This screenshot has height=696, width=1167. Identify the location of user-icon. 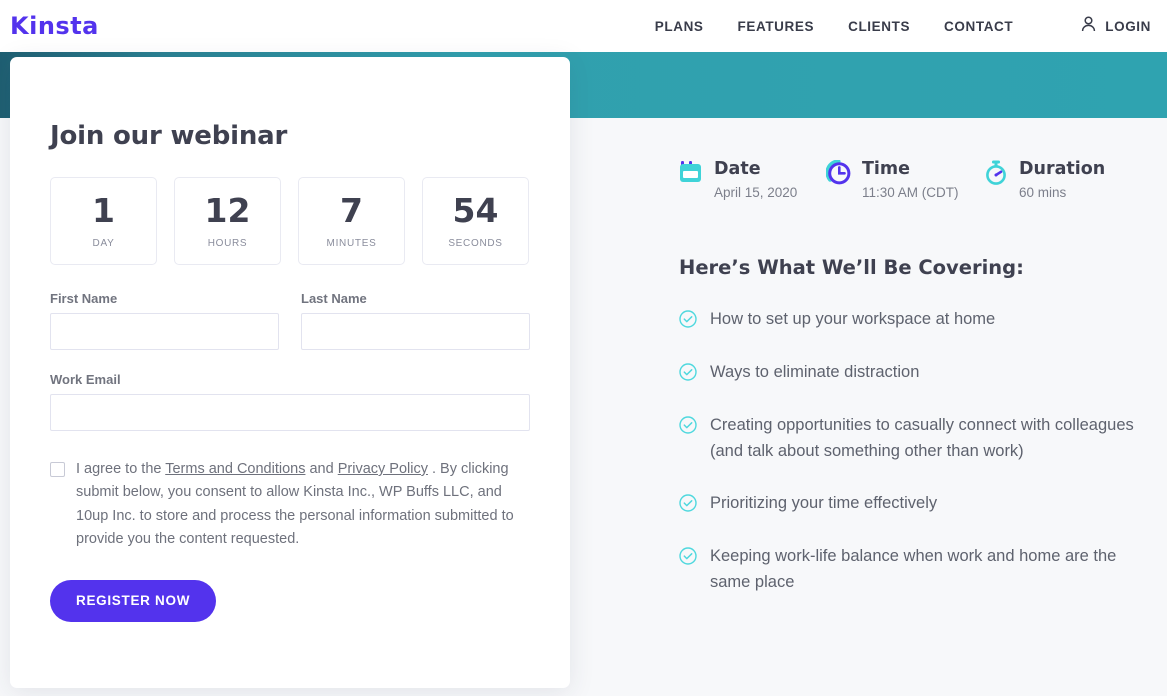
(1088, 26).